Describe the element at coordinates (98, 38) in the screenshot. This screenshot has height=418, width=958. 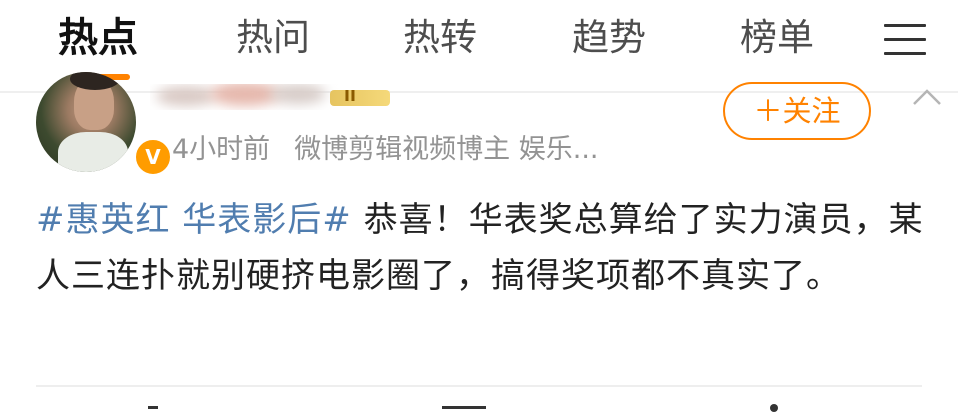
I see `tab-hot: 热点` at that location.